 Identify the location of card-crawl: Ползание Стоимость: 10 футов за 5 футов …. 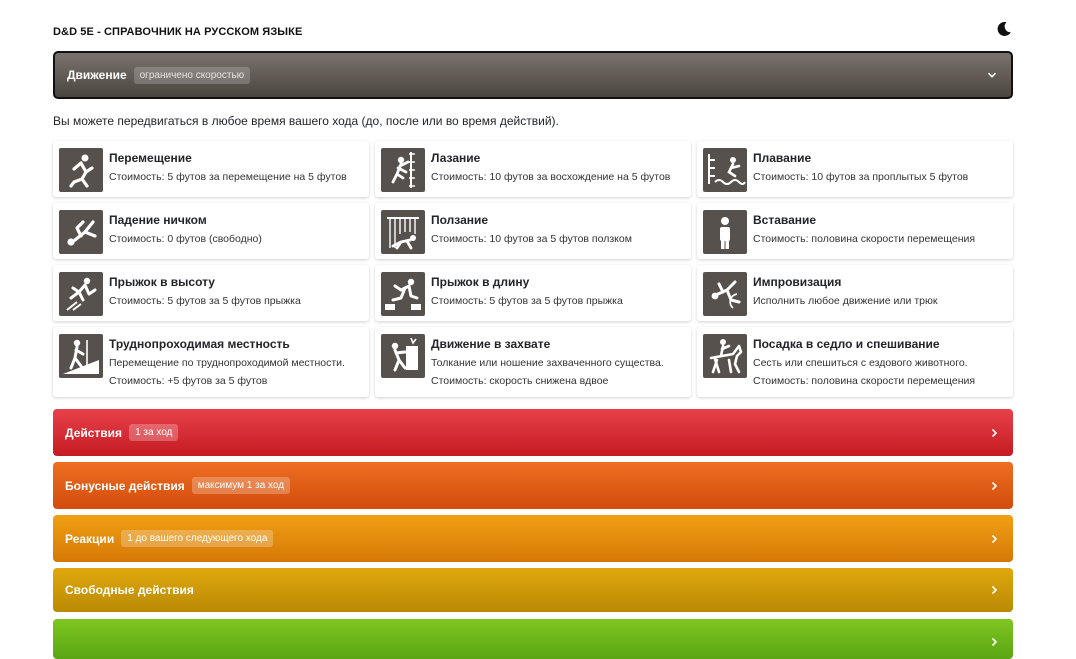
(533, 231).